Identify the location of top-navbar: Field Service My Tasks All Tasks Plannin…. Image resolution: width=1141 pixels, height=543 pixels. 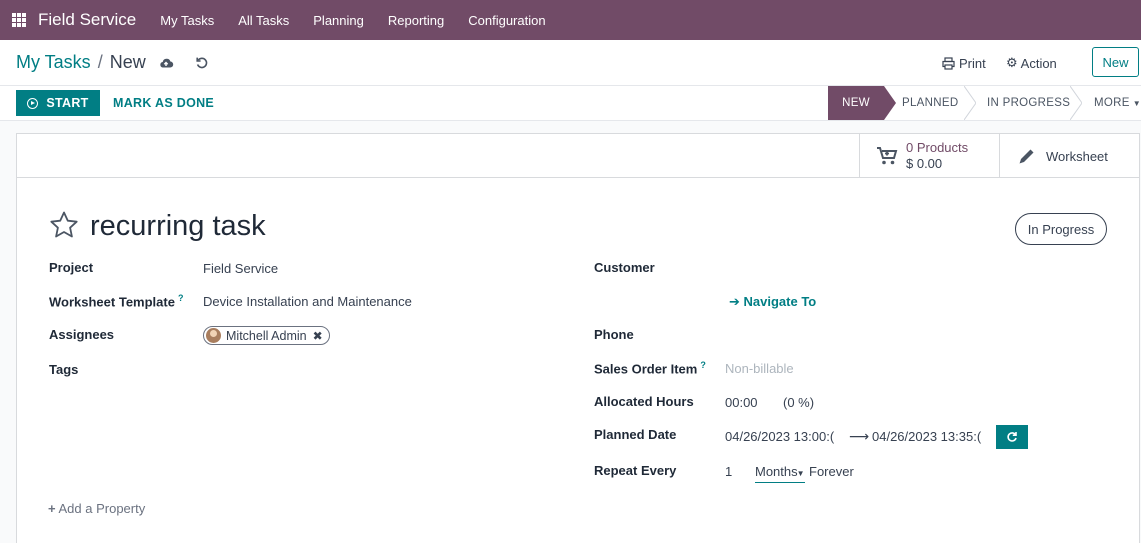
(570, 20).